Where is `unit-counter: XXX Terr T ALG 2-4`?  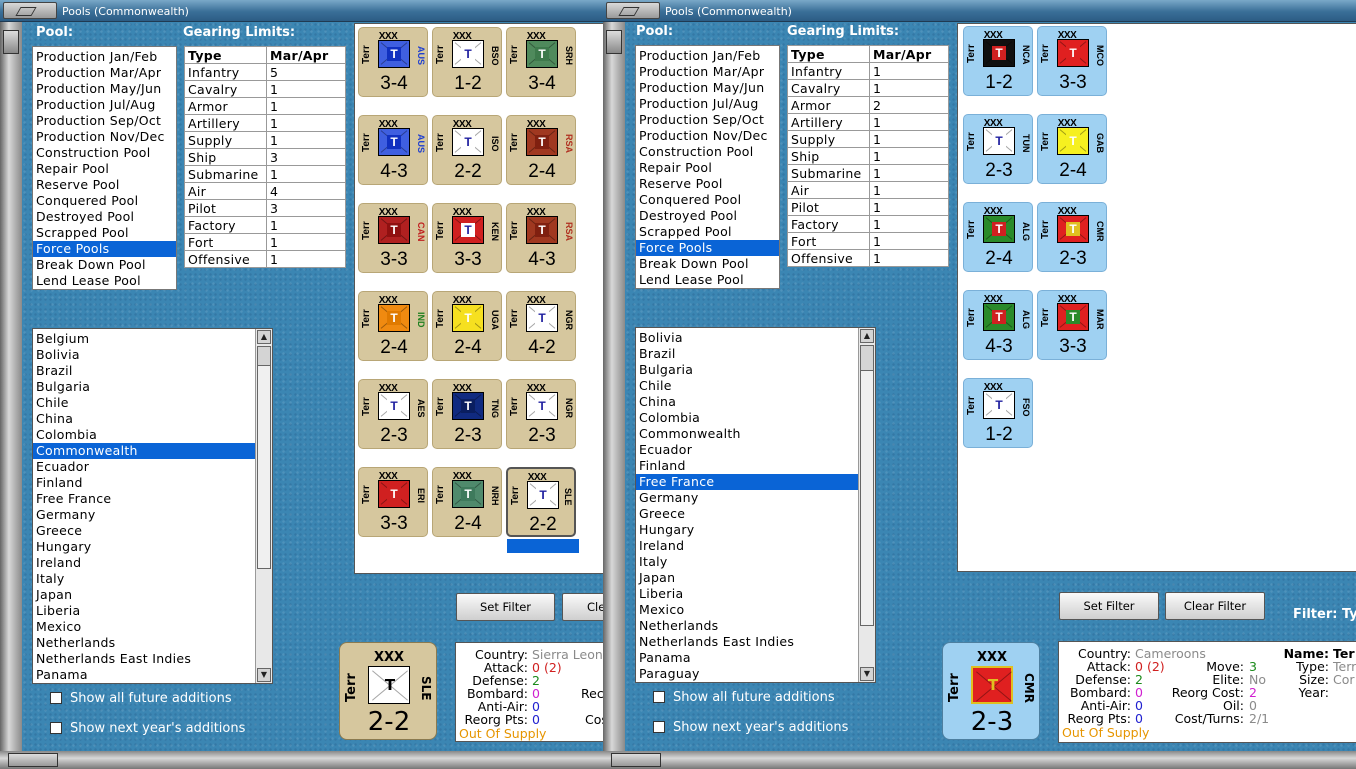
unit-counter: XXX Terr T ALG 2-4 is located at coordinates (998, 237).